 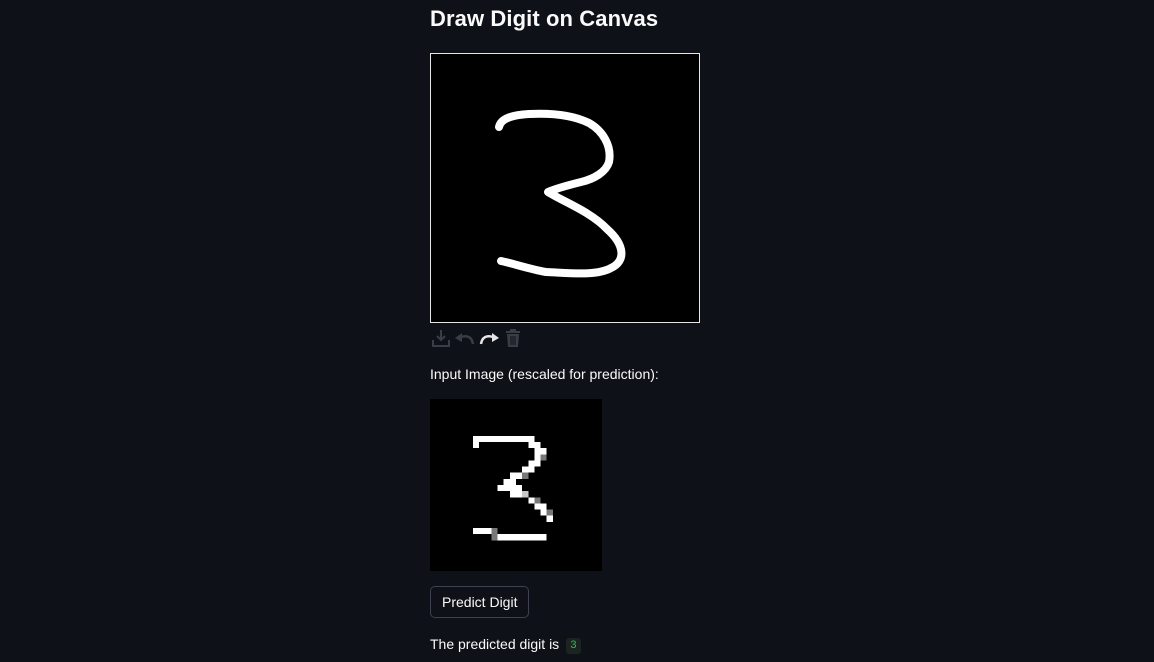 I want to click on download-button, so click(x=441, y=338).